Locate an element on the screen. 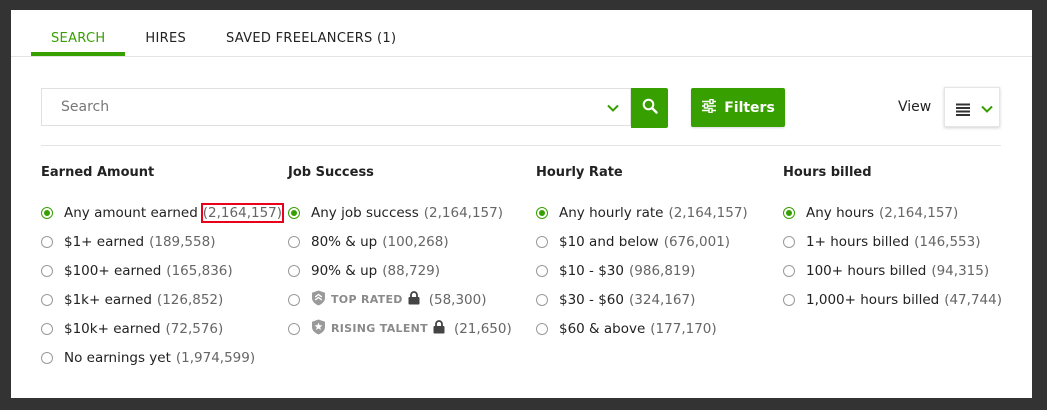 This screenshot has height=410, width=1047. filter-title: Hours billed is located at coordinates (827, 172).